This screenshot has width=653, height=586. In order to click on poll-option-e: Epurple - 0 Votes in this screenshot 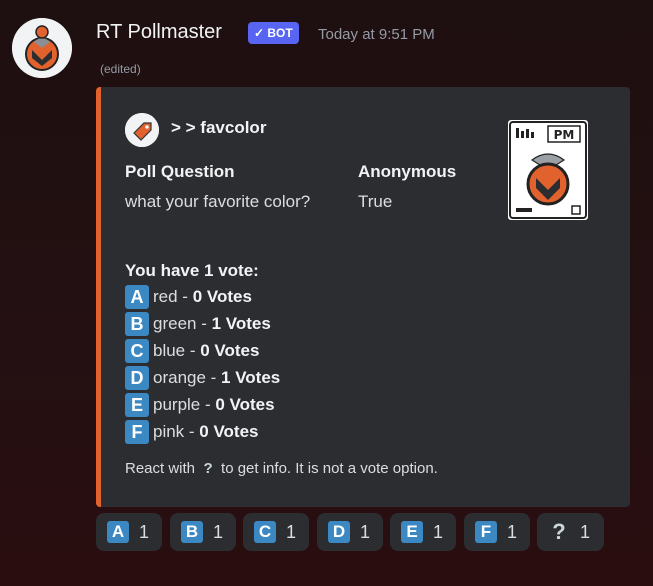, I will do `click(200, 405)`.